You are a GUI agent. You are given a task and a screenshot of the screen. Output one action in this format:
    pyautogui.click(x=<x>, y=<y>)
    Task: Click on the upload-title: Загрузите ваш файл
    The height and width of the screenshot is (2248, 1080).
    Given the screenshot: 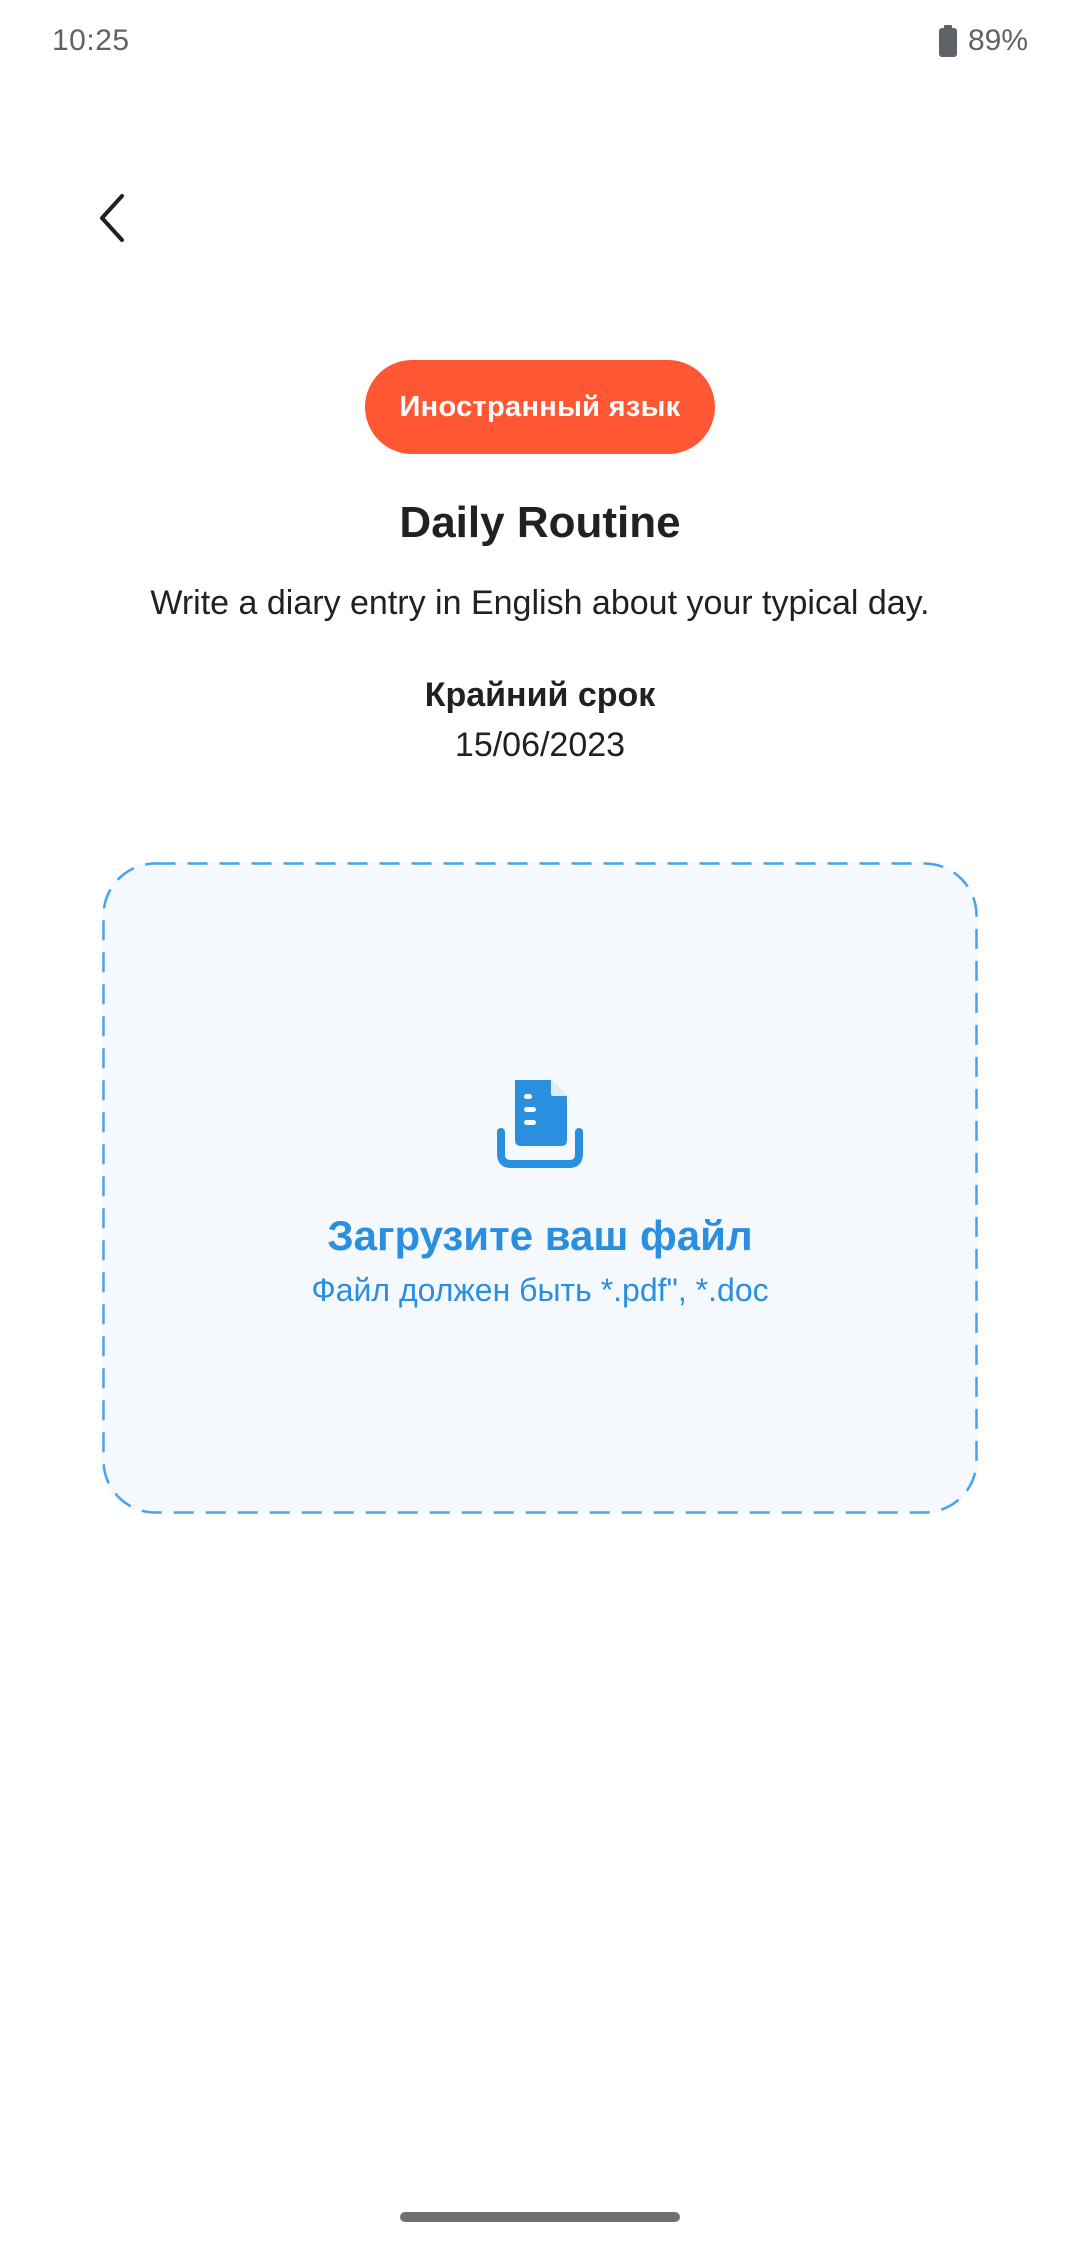 What is the action you would take?
    pyautogui.click(x=540, y=1235)
    